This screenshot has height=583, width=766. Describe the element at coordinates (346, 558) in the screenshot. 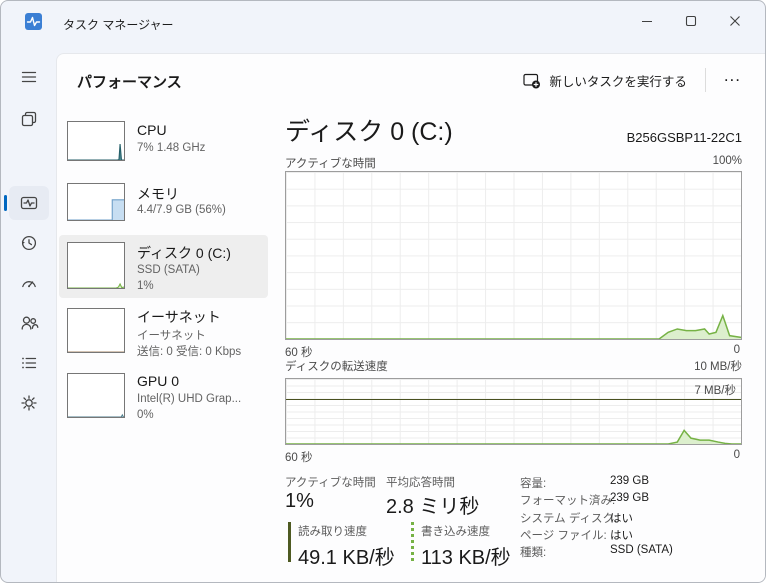

I see `read-speed-value: 49.1 KB/秒` at that location.